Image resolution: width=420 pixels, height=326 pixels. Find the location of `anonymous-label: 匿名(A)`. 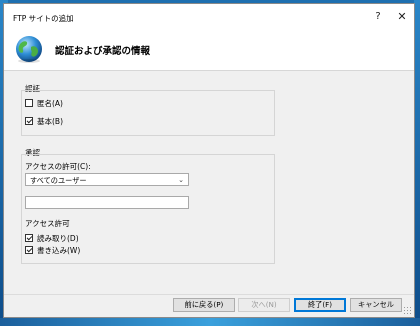

anonymous-label: 匿名(A) is located at coordinates (50, 103).